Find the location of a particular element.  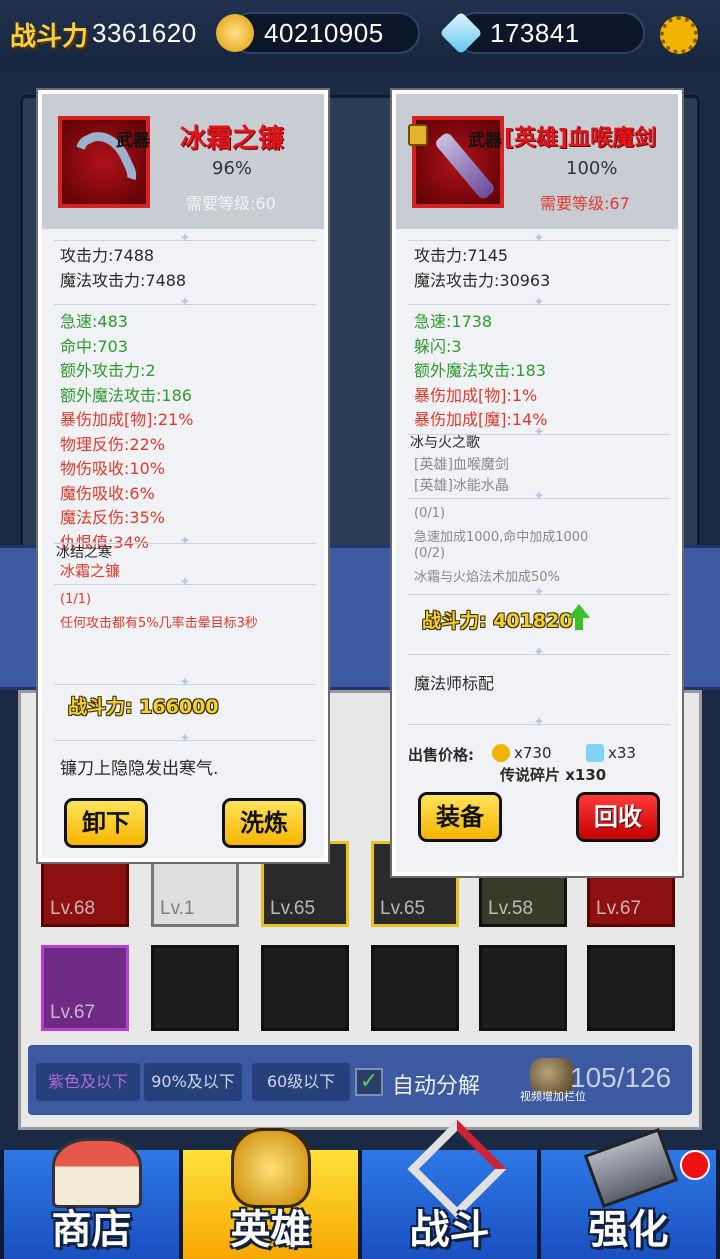

bottom-nav: 商店 英雄 战斗 强化 is located at coordinates (360, 1189).